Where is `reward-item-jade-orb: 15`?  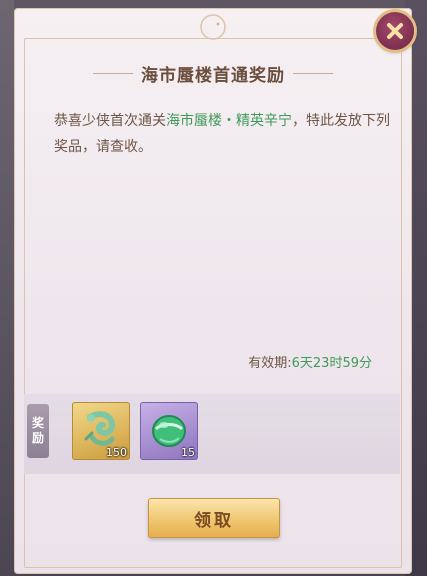
reward-item-jade-orb: 15 is located at coordinates (169, 431).